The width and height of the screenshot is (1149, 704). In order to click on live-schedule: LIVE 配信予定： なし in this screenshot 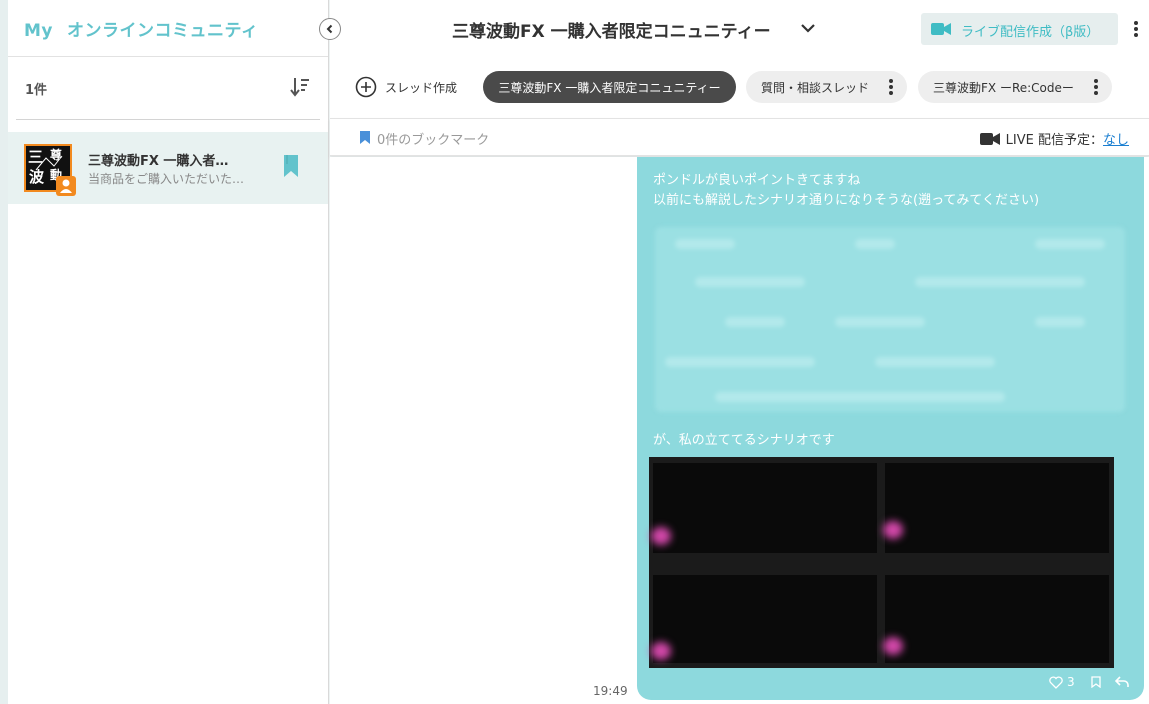, I will do `click(1054, 138)`.